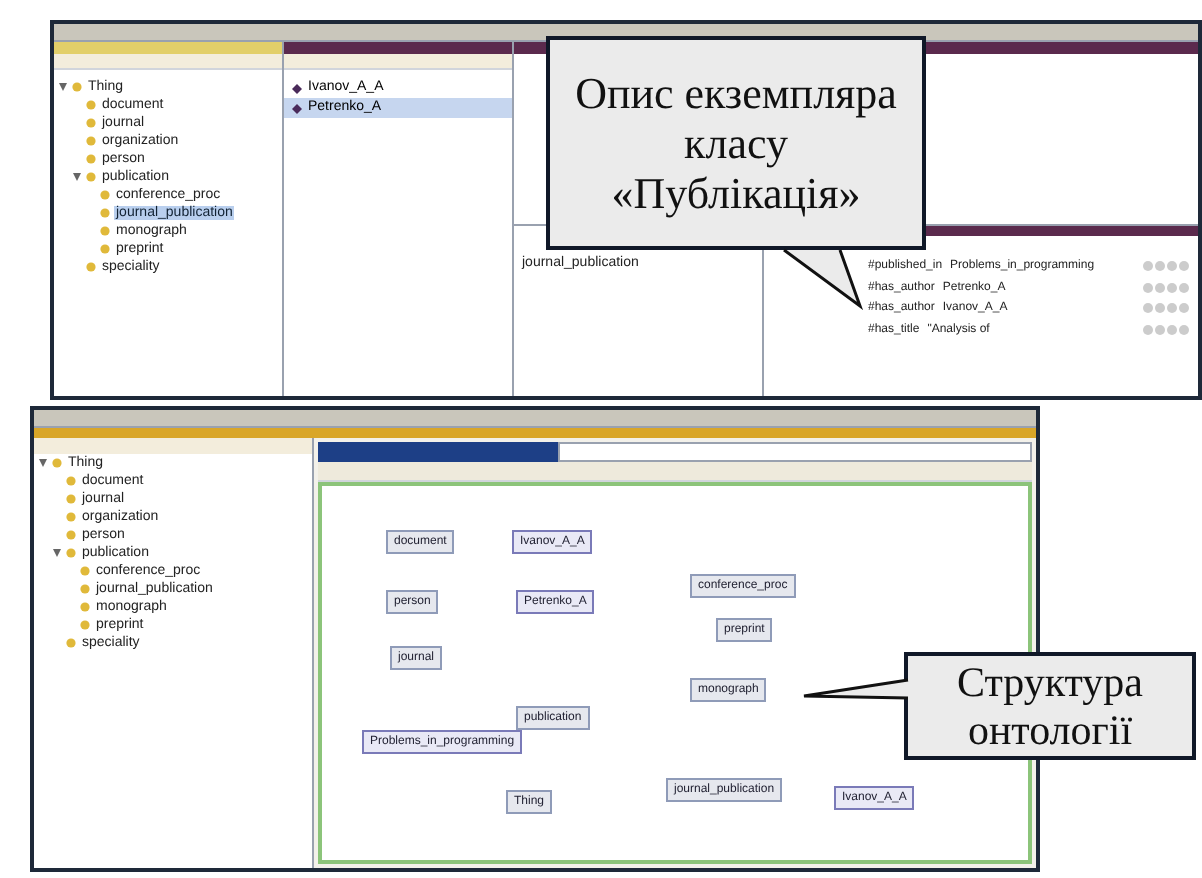 The image size is (1202, 878). Describe the element at coordinates (1050, 706) in the screenshot. I see `callout-text: Структура онтології` at that location.